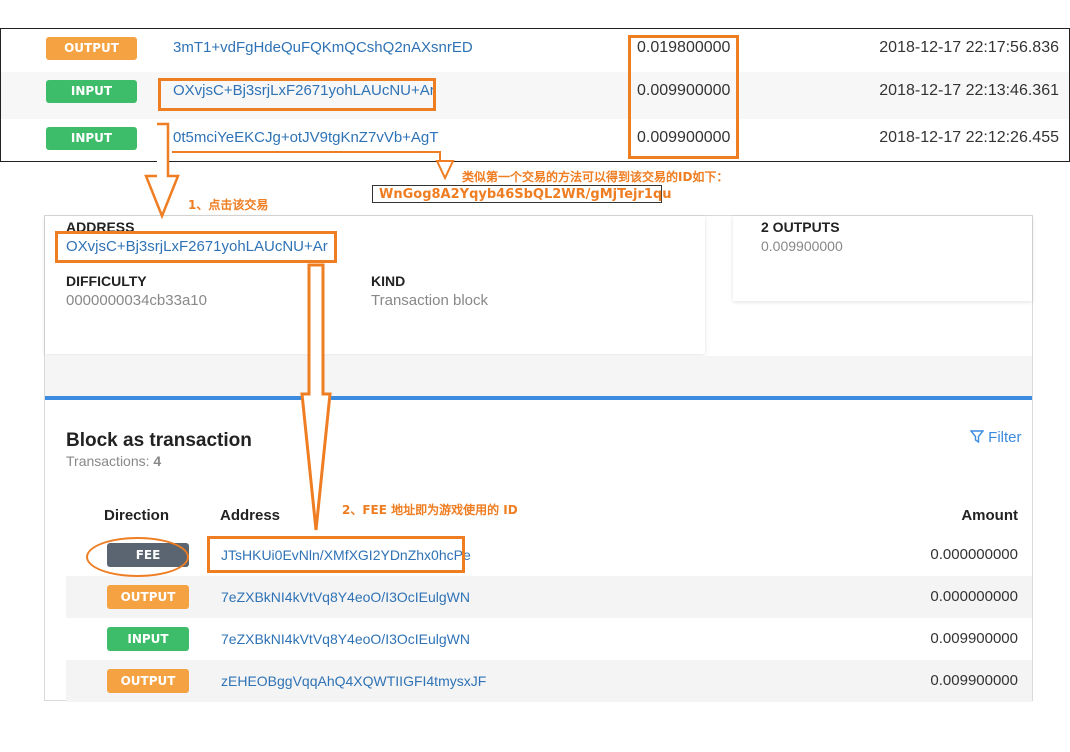 This screenshot has height=752, width=1070. What do you see at coordinates (228, 205) in the screenshot?
I see `step1-note: 1、点击该交易` at bounding box center [228, 205].